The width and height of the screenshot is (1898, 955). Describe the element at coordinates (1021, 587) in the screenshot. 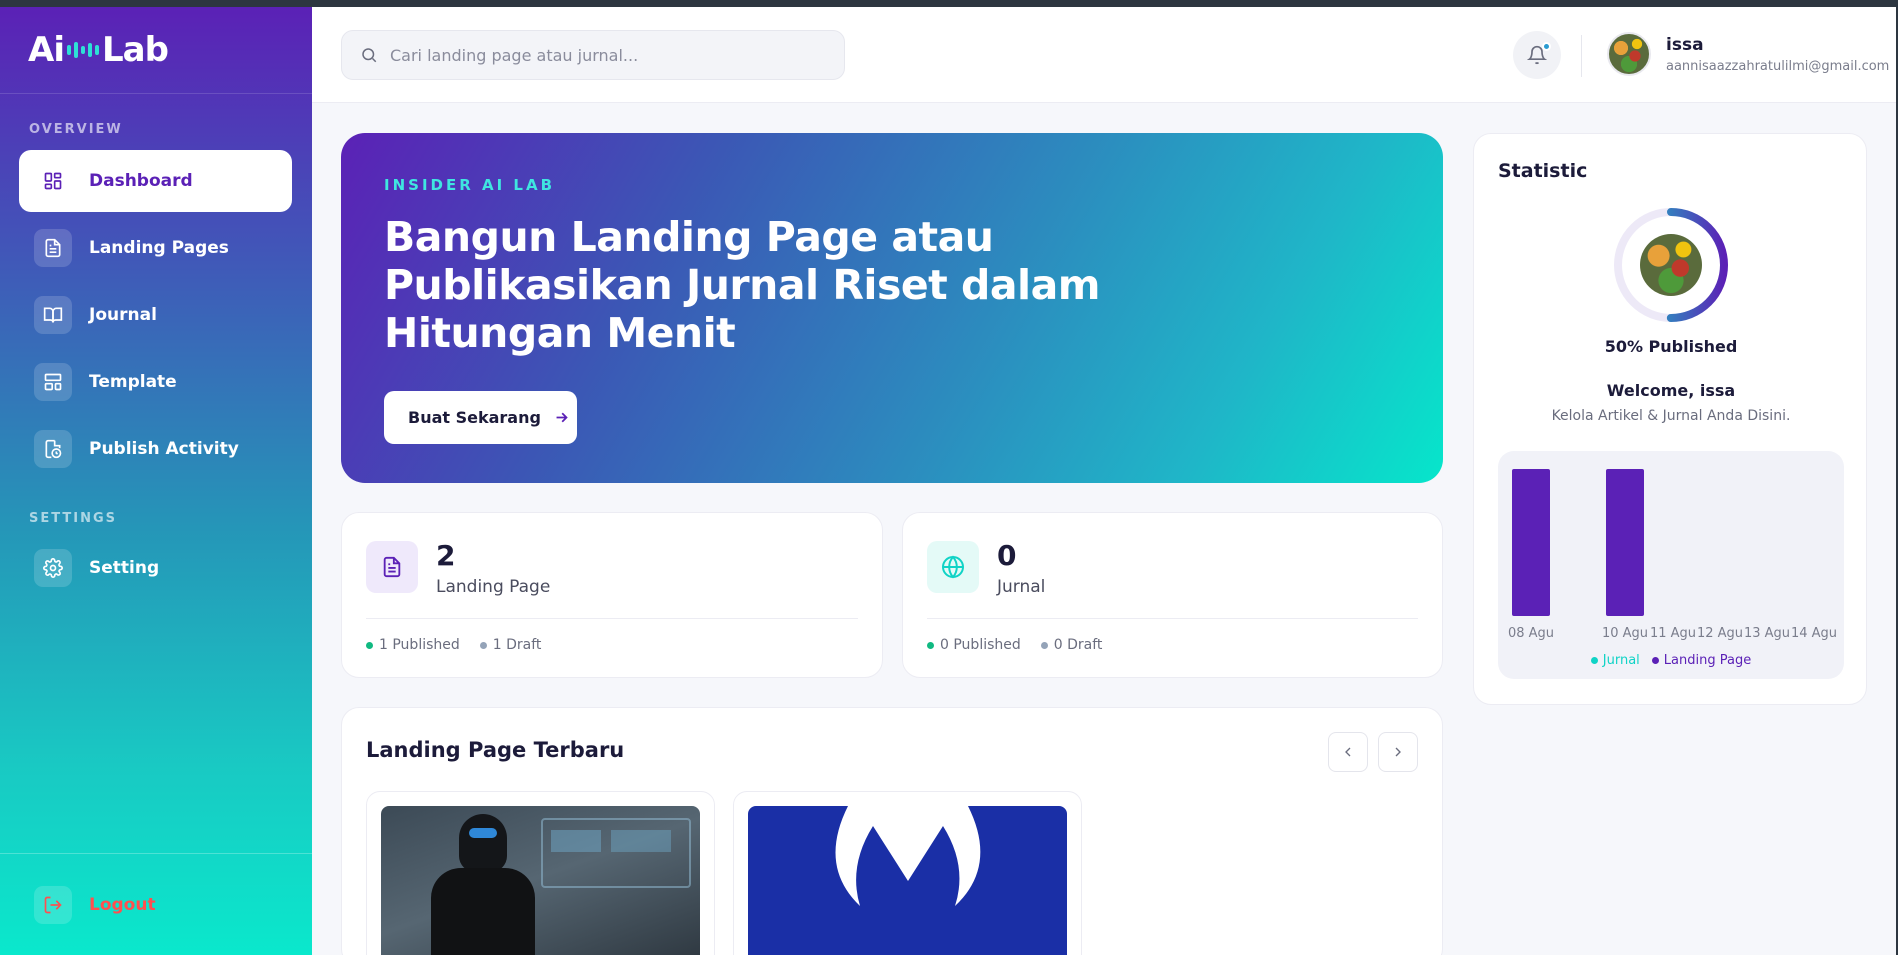

I see `stat-label: Jurnal` at that location.